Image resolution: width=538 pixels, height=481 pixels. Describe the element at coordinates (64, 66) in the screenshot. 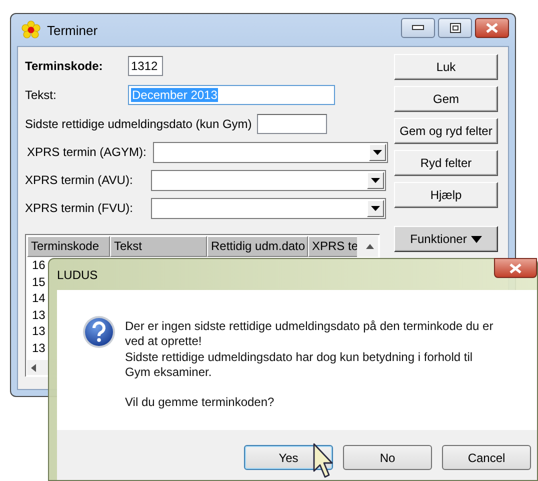

I see `field-label: Terminskode:` at that location.